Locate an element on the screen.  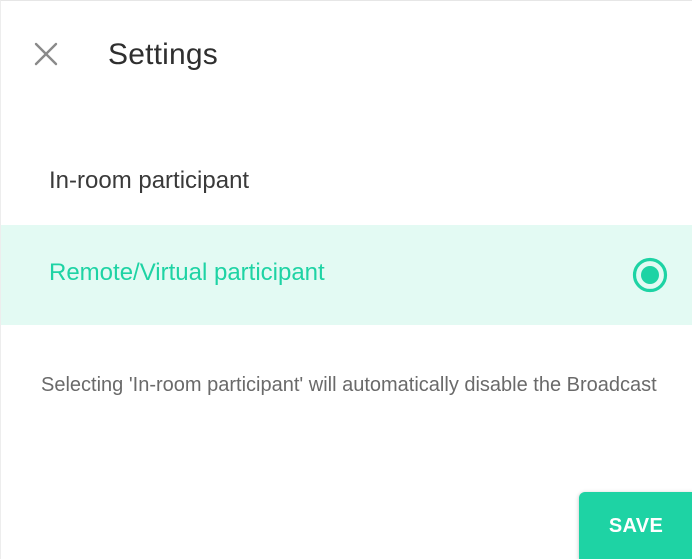
save-button: SAVE is located at coordinates (635, 525).